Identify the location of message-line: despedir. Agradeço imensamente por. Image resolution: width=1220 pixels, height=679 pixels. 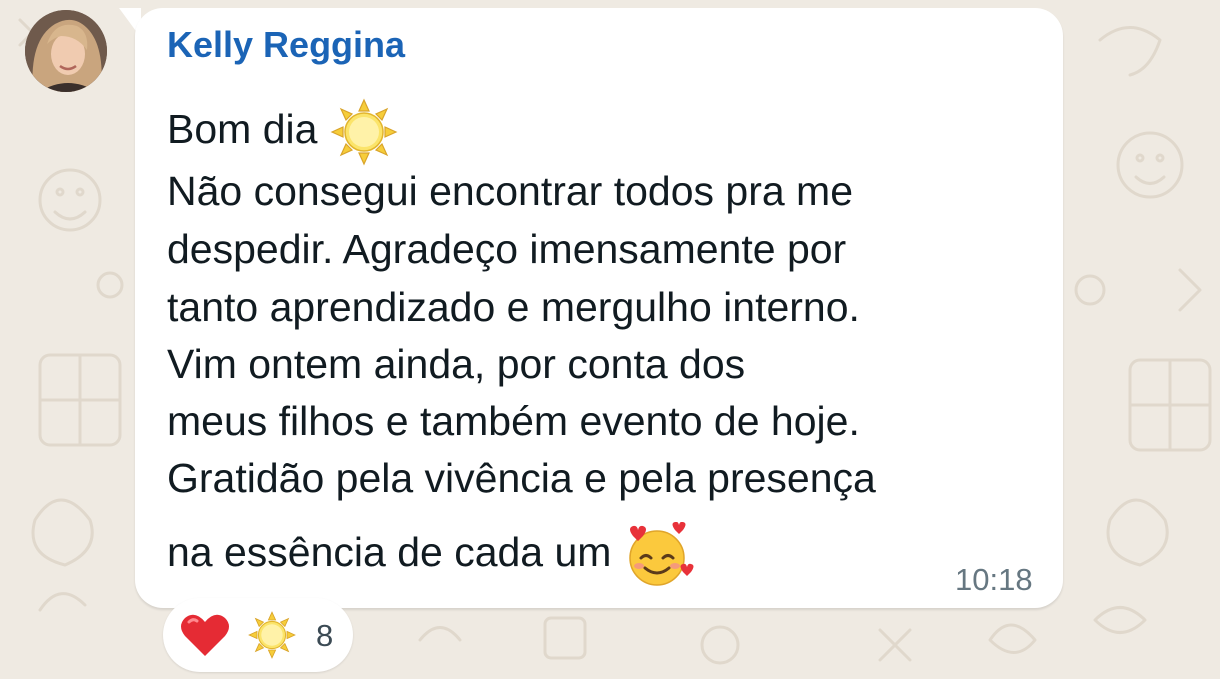
(507, 249).